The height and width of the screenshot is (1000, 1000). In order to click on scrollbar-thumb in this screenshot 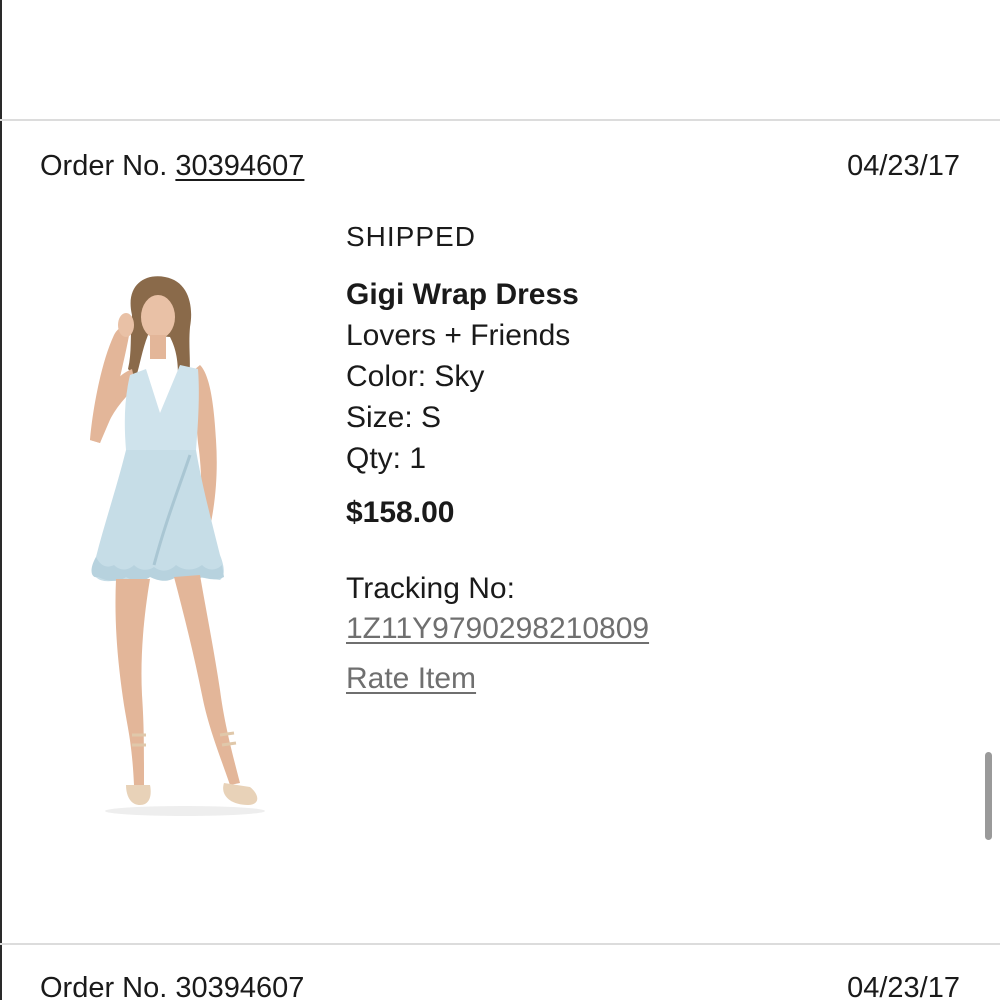, I will do `click(988, 796)`.